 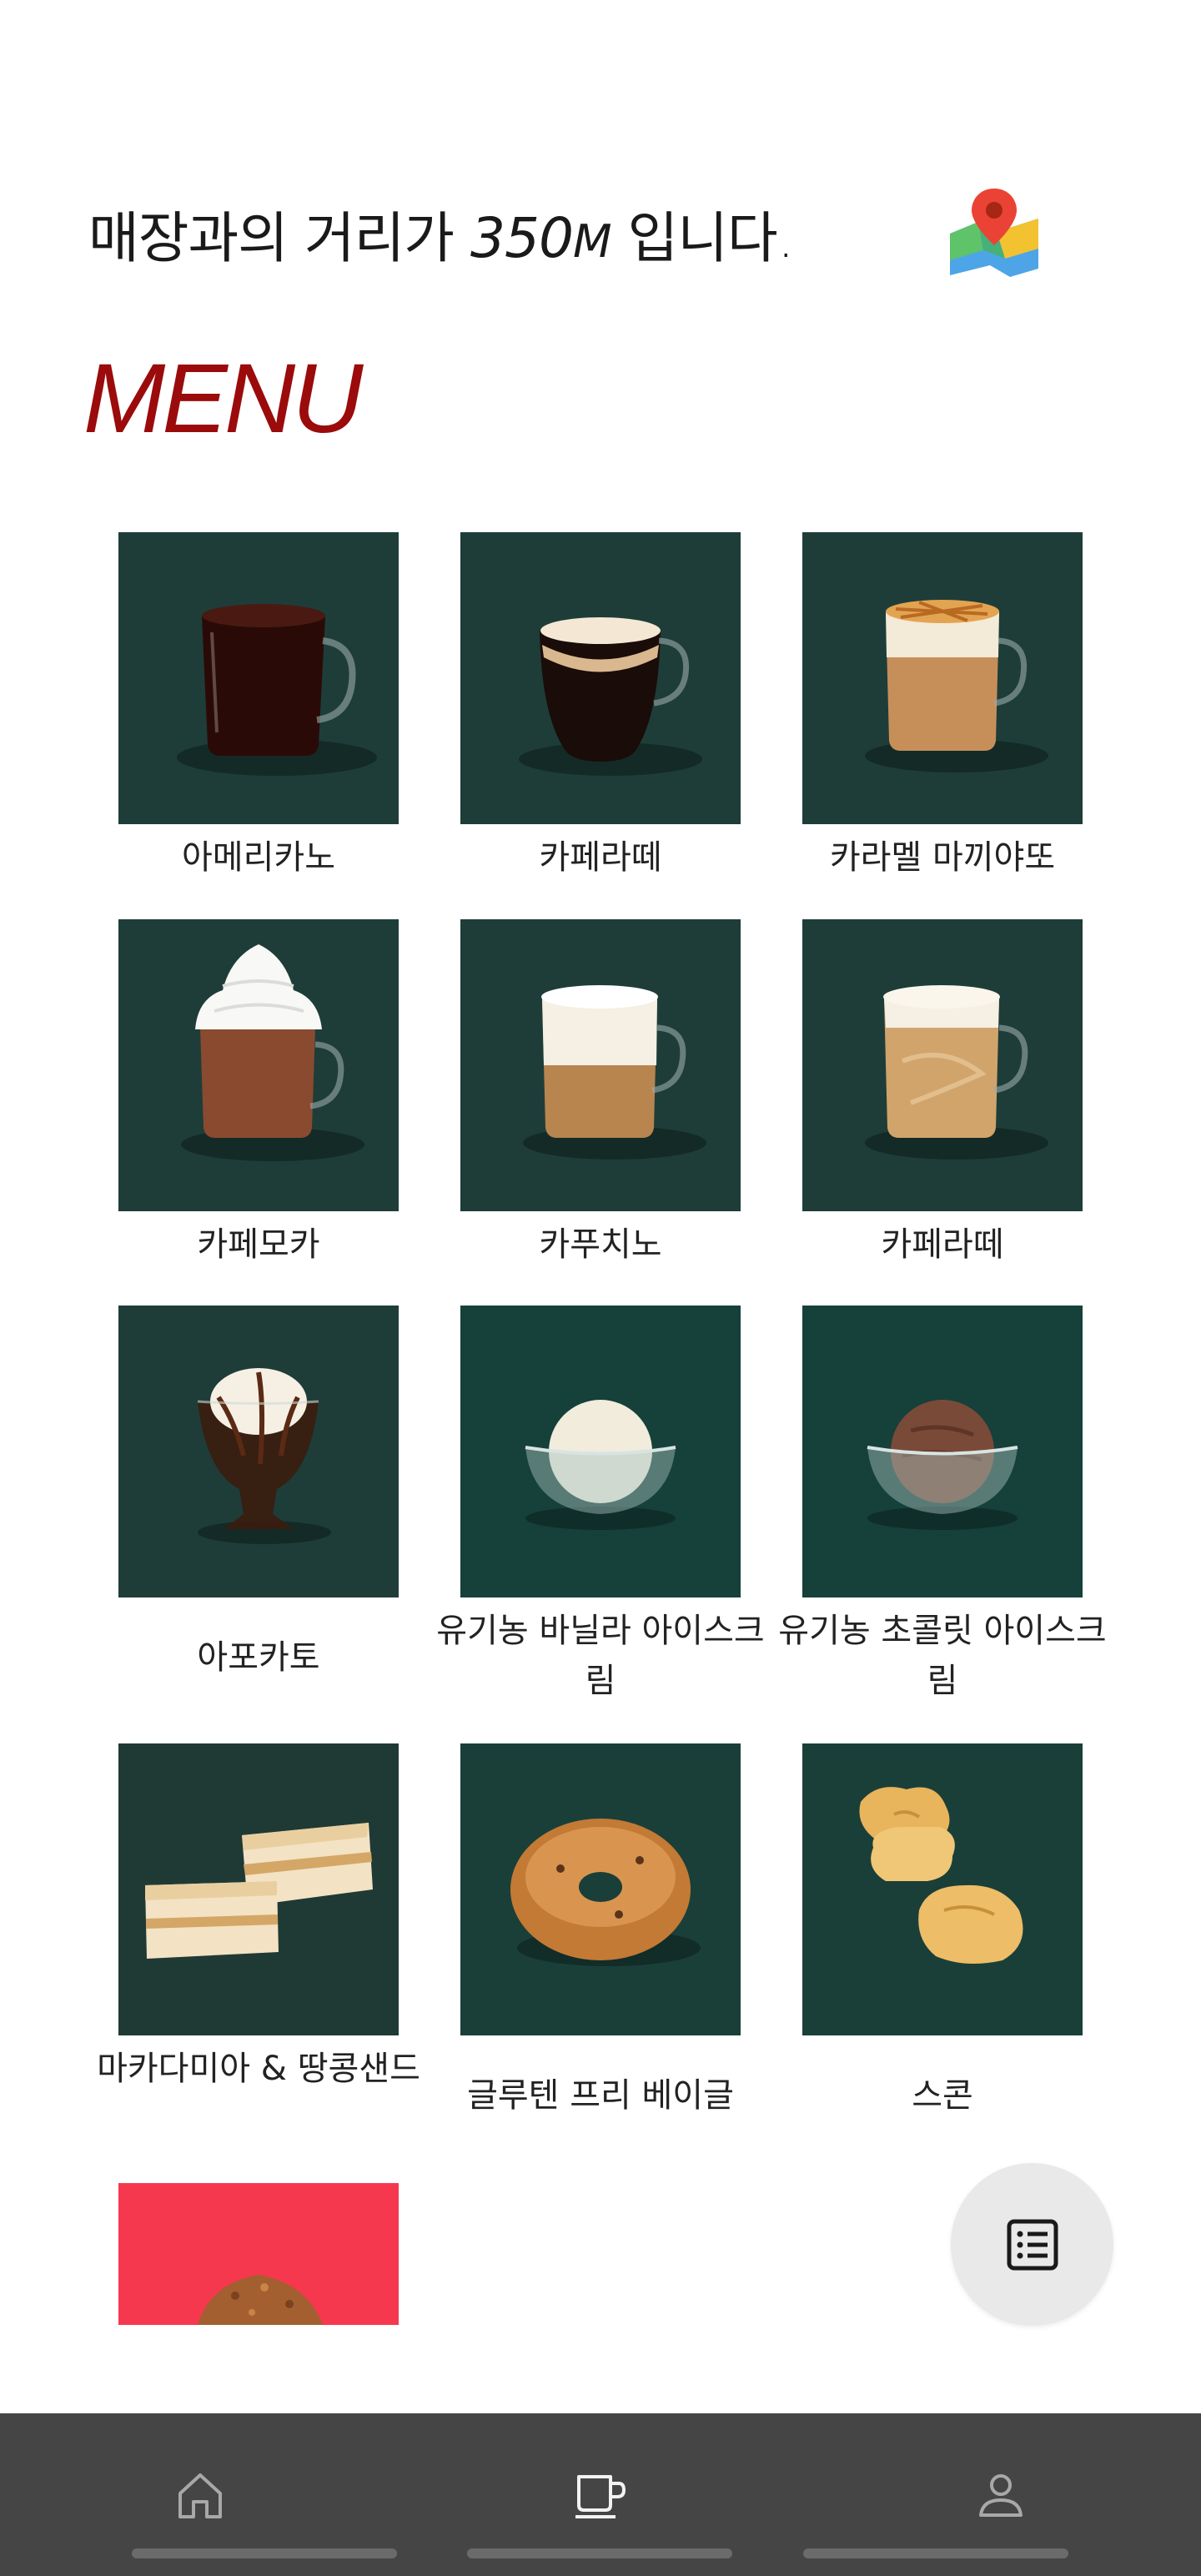 What do you see at coordinates (259, 2069) in the screenshot?
I see `menu-item-name: 마카다미아 & 땅콩샌드` at bounding box center [259, 2069].